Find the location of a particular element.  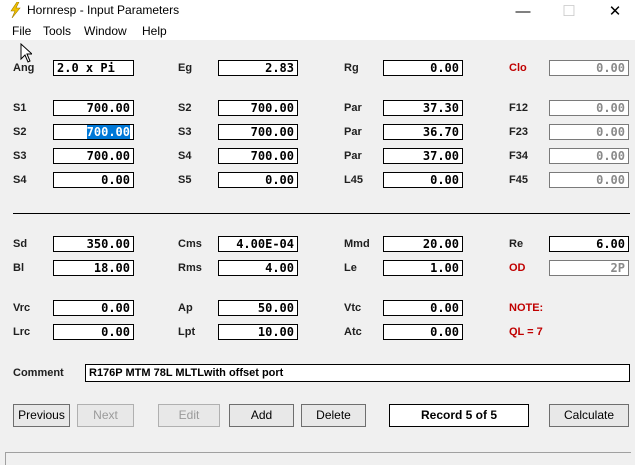

label-eg: Eg is located at coordinates (185, 68).